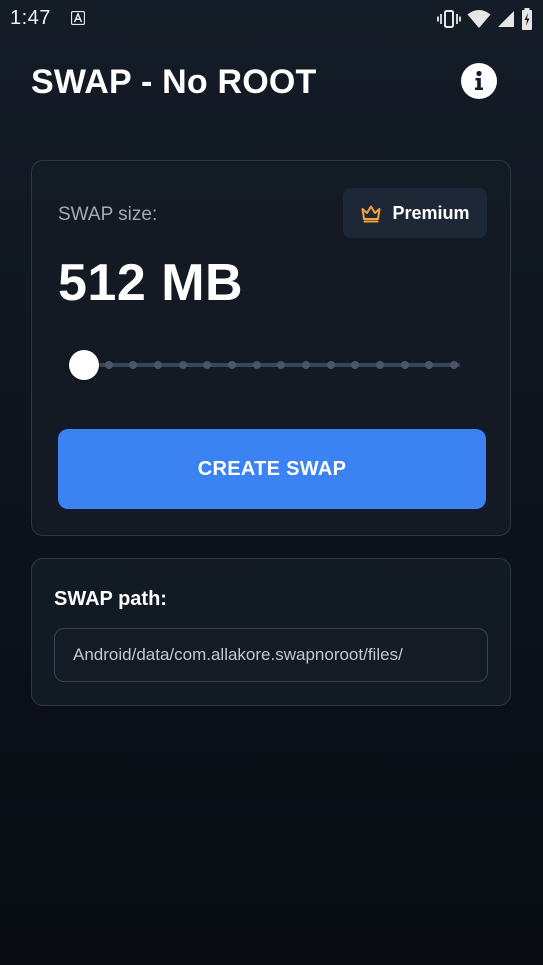 This screenshot has height=965, width=543. I want to click on info-icon, so click(479, 80).